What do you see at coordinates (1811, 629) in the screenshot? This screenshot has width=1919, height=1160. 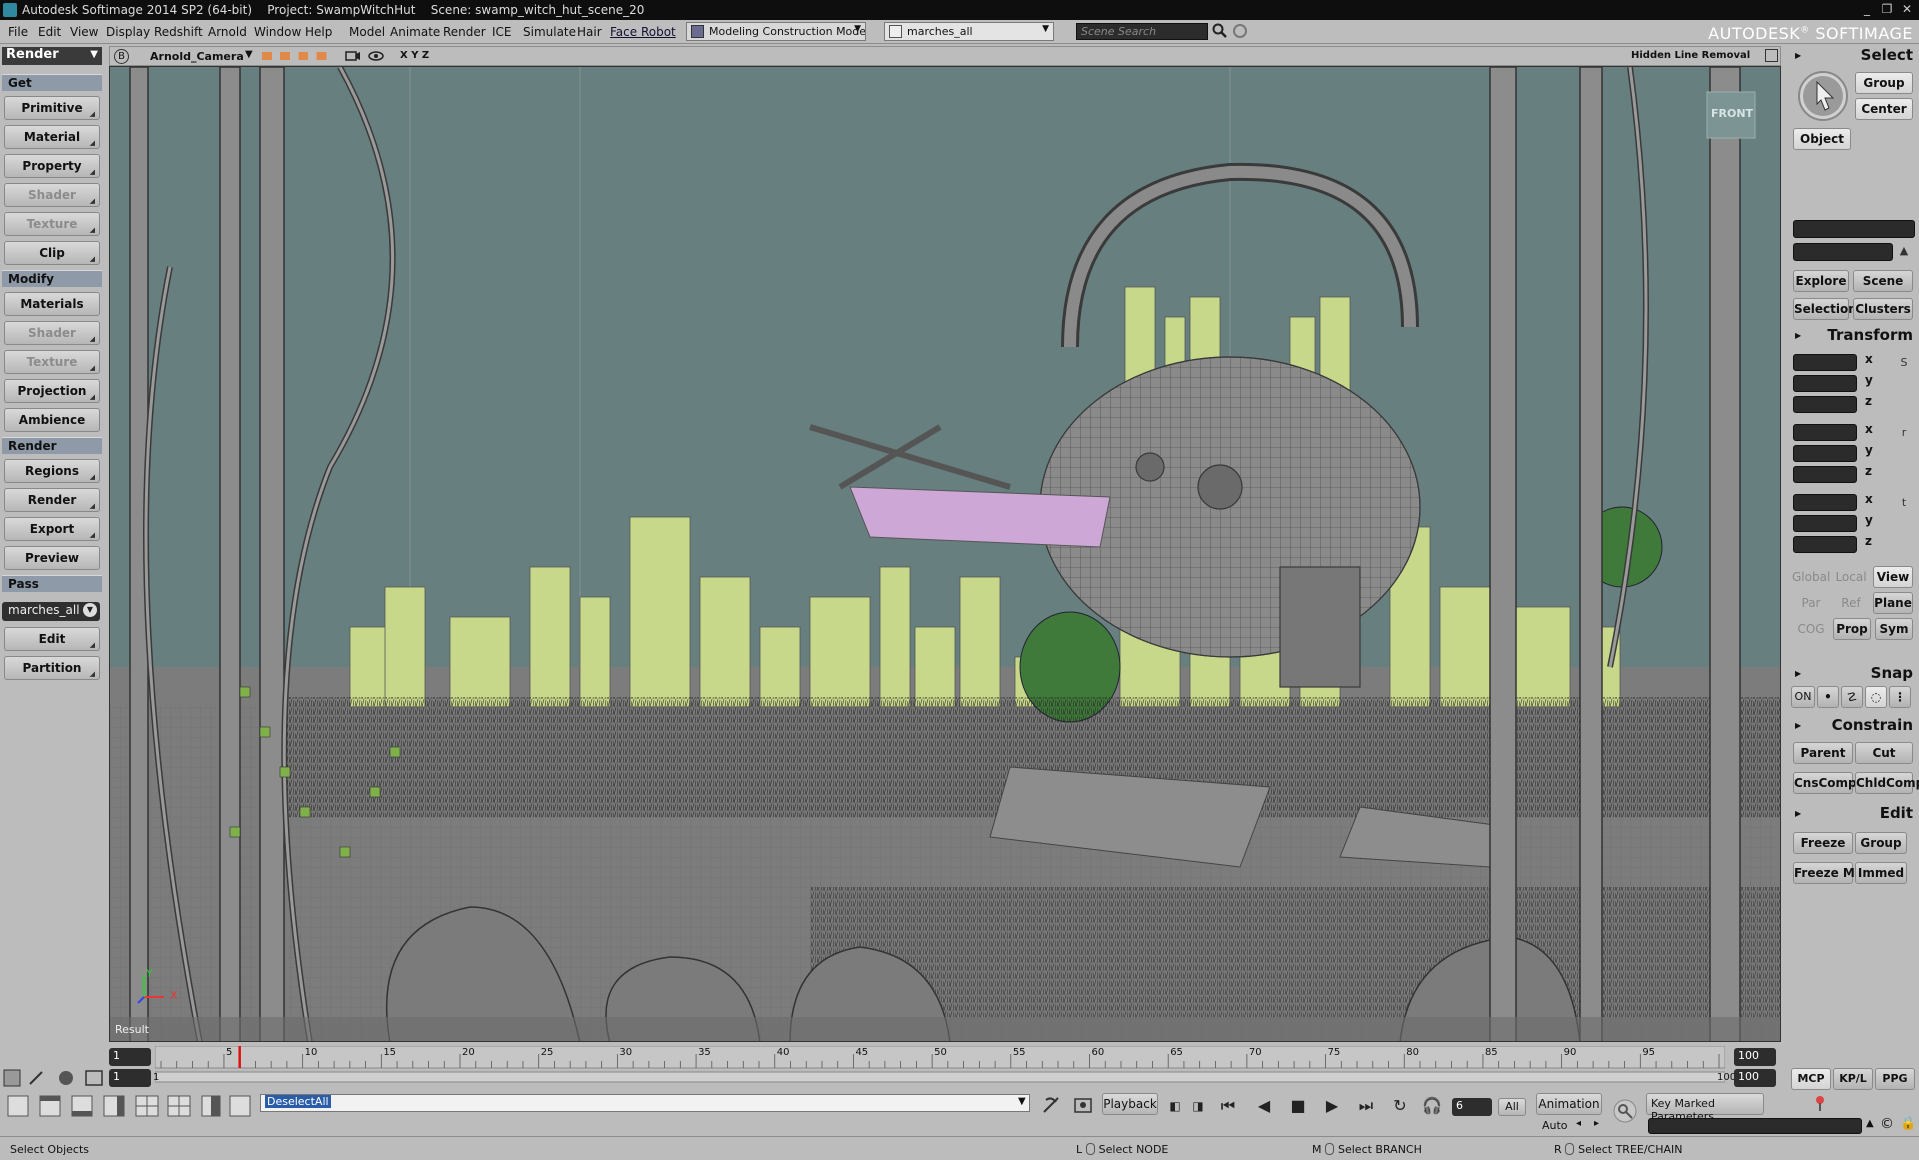 I see `cog-button: COG` at bounding box center [1811, 629].